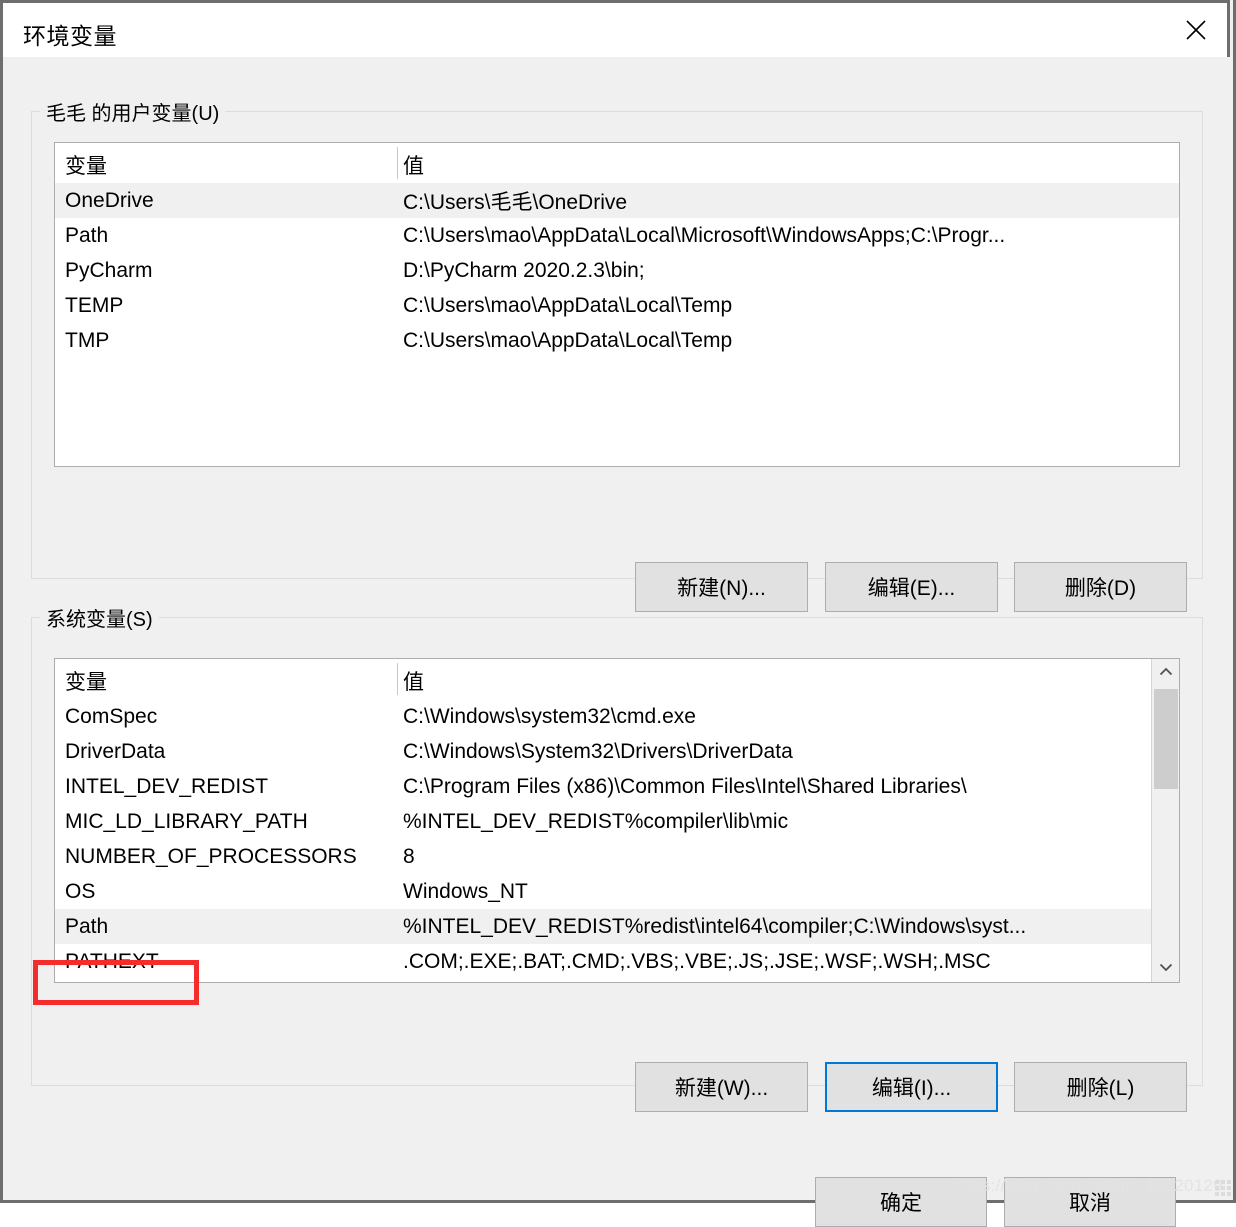 This screenshot has width=1236, height=1227. Describe the element at coordinates (87, 340) in the screenshot. I see `cell-variable-name: TMP` at that location.